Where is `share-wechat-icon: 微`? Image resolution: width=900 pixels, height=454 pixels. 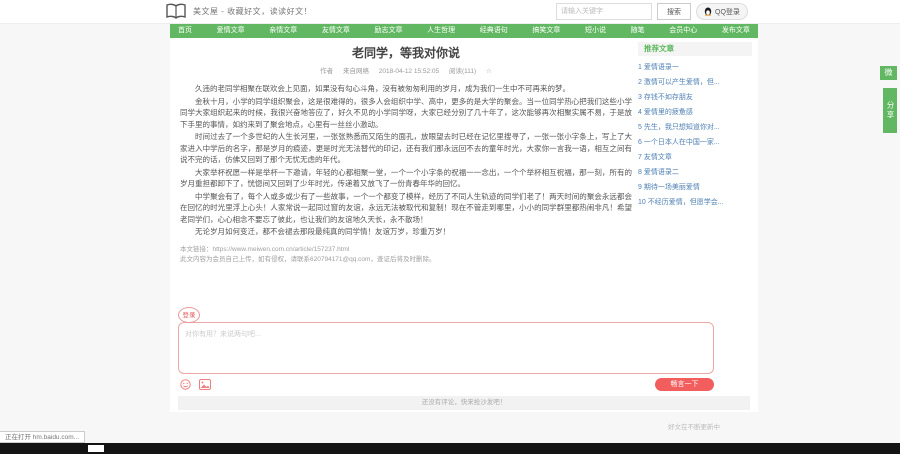
share-wechat-icon: 微 is located at coordinates (888, 73).